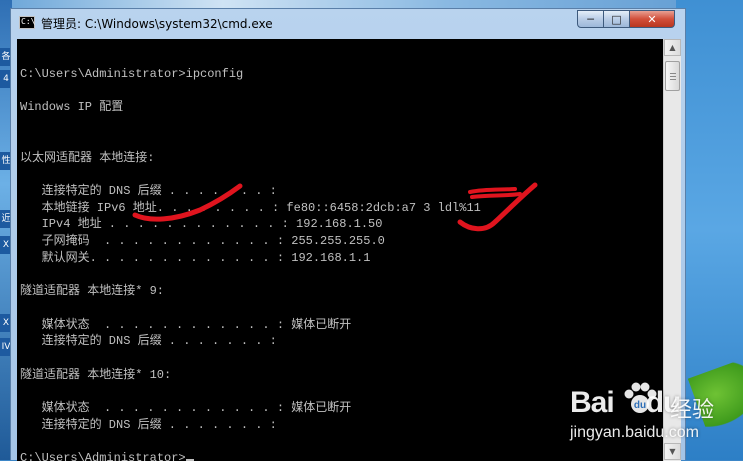  Describe the element at coordinates (634, 432) in the screenshot. I see `watermark-url: jingyan.baidu.com` at that location.